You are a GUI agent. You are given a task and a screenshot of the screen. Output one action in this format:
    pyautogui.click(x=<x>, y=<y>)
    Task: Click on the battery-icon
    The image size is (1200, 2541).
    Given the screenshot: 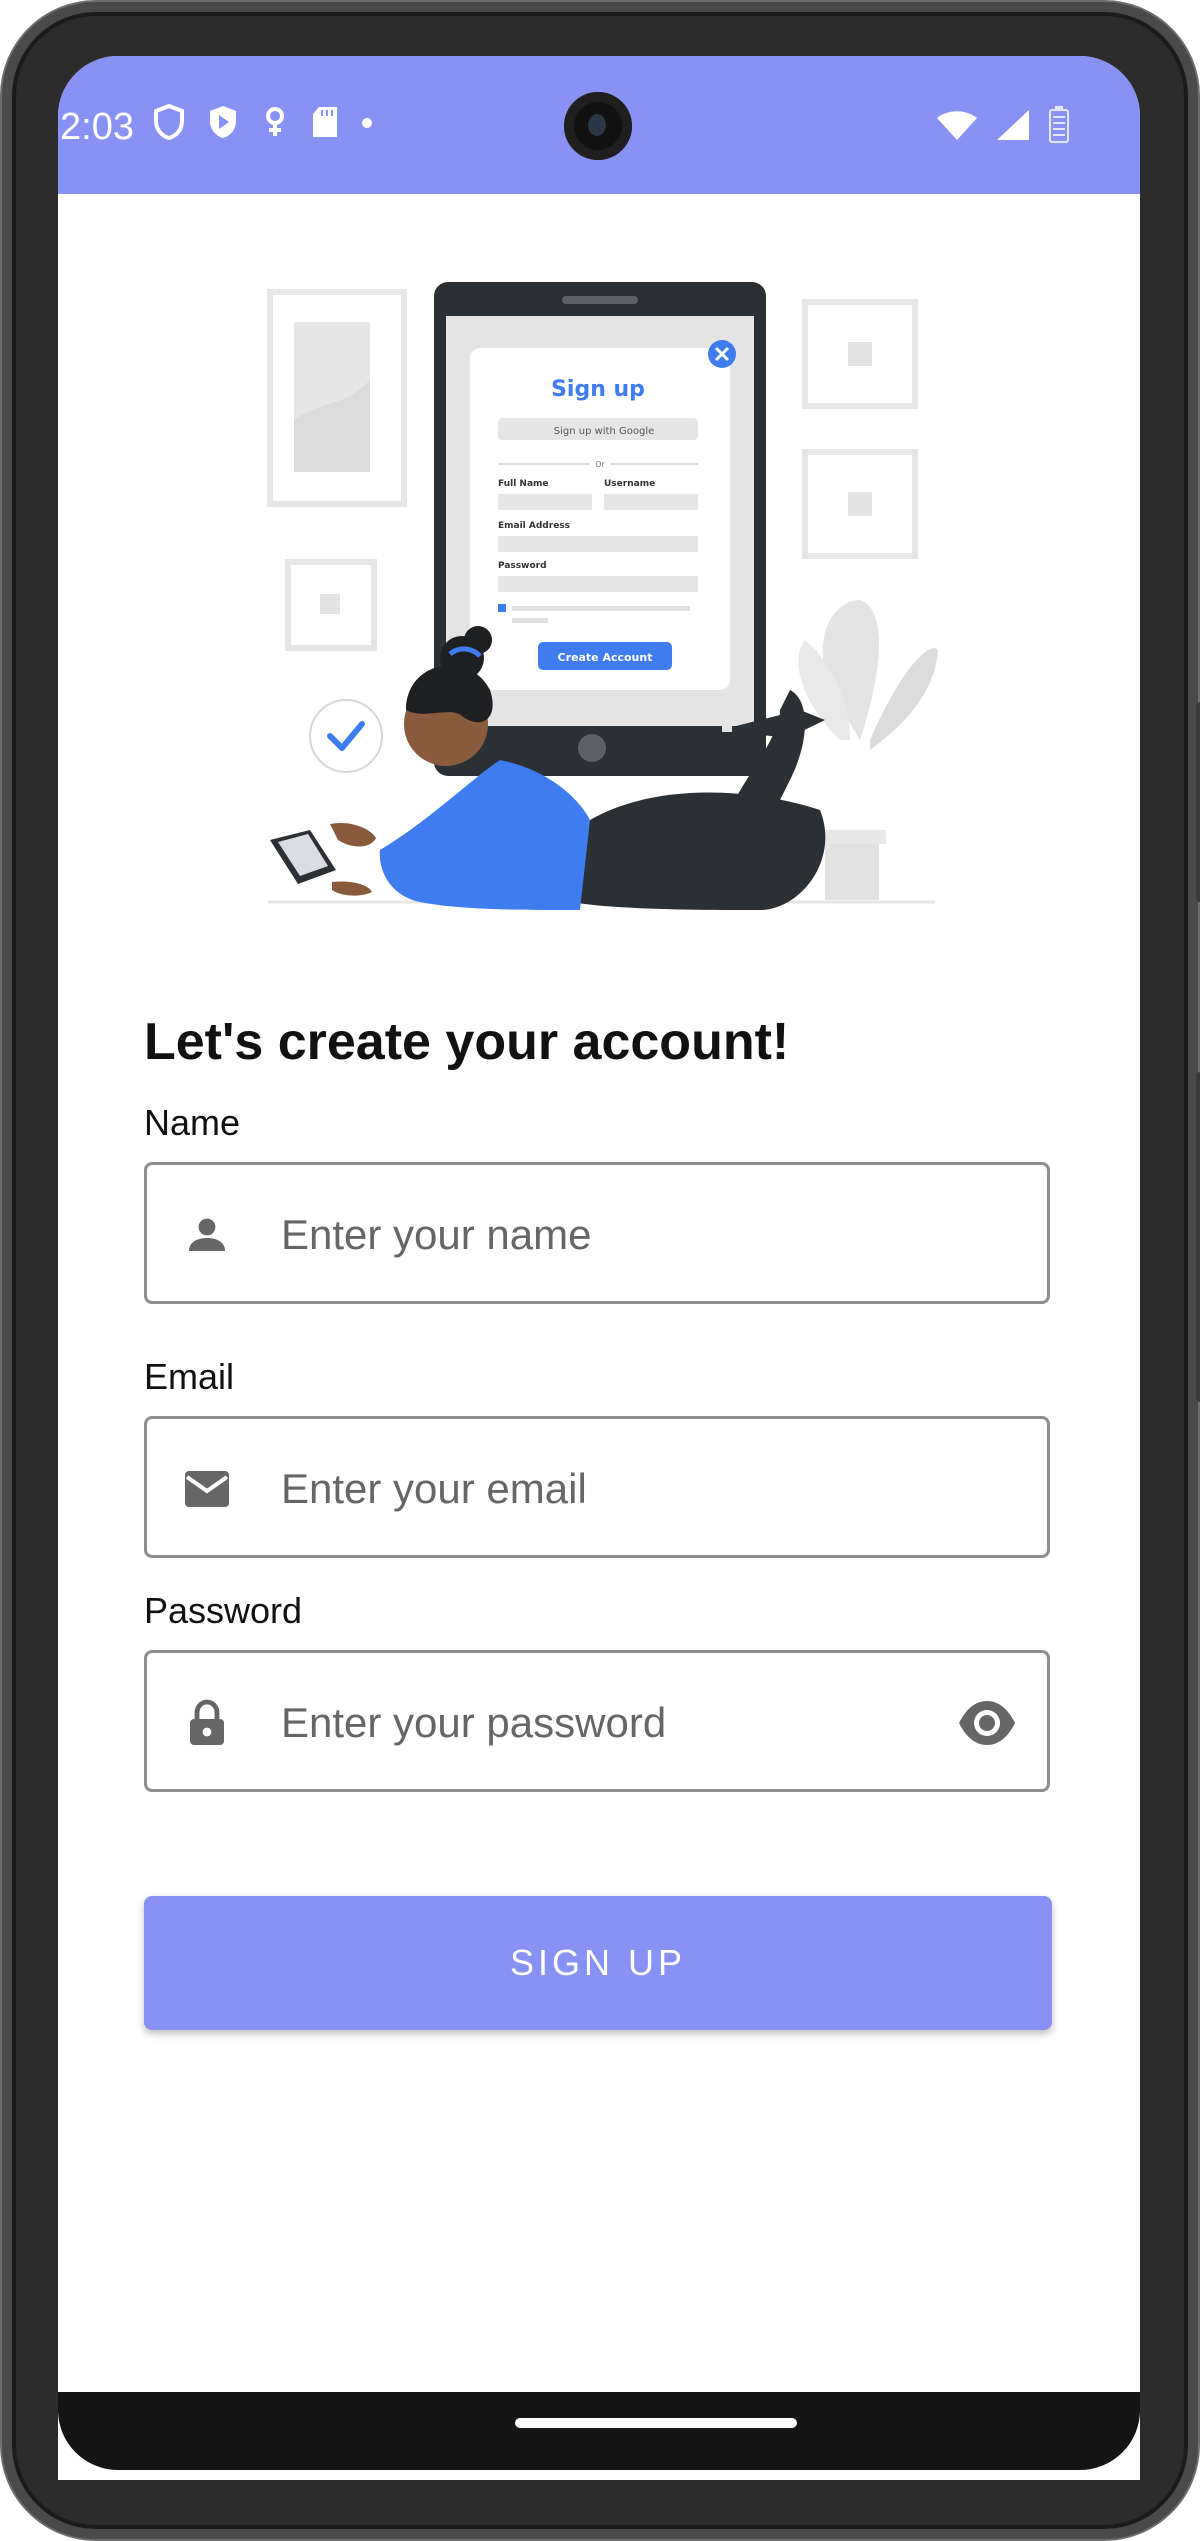 What is the action you would take?
    pyautogui.click(x=1059, y=127)
    